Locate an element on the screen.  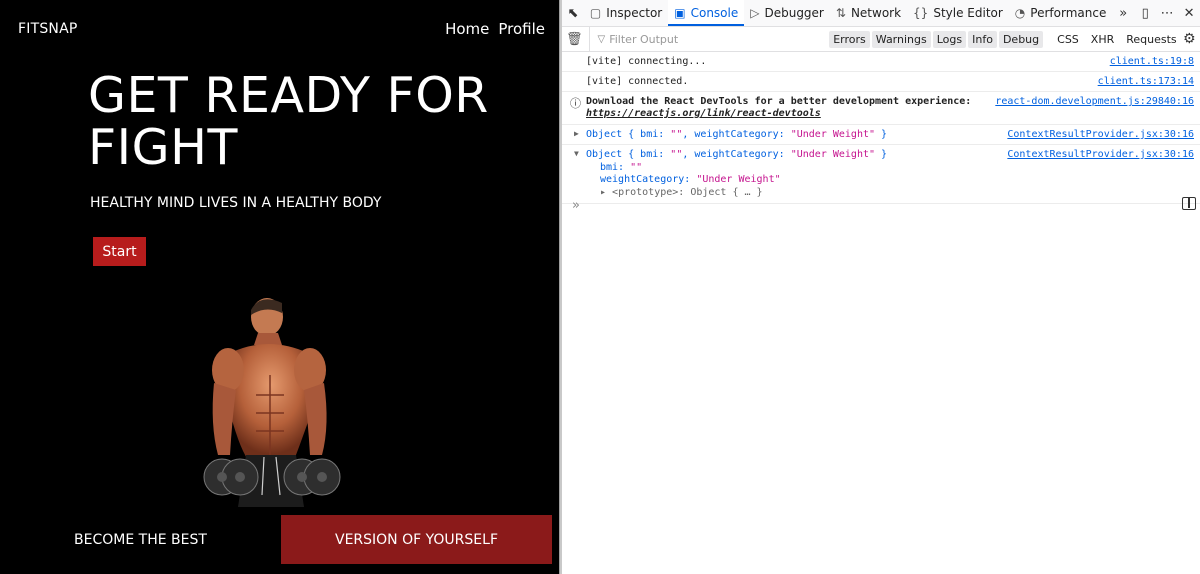
console-message: [vite] connecting... client.ts:19:8 is located at coordinates (881, 62).